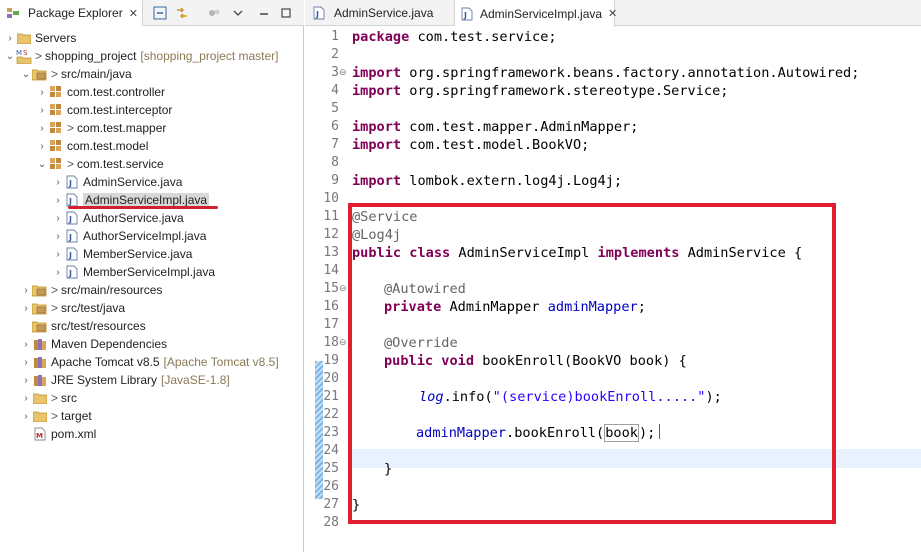  I want to click on tab-adminservice-java: J AdminService.java, so click(380, 13).